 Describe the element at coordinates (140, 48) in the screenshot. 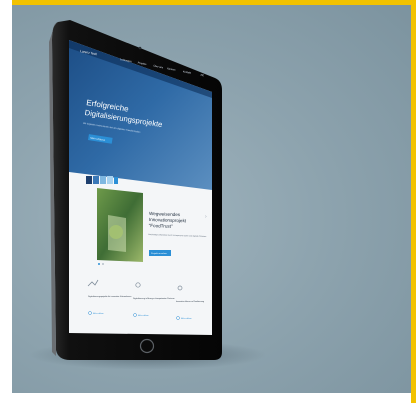

I see `front-camera` at that location.